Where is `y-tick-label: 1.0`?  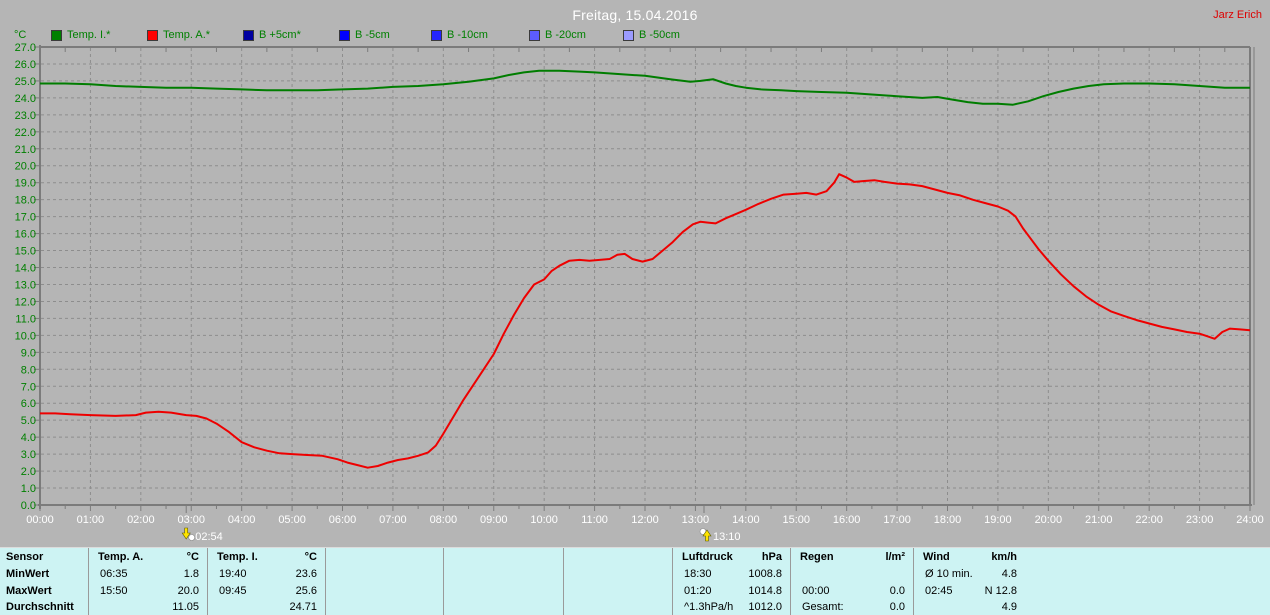
y-tick-label: 1.0 is located at coordinates (28, 489).